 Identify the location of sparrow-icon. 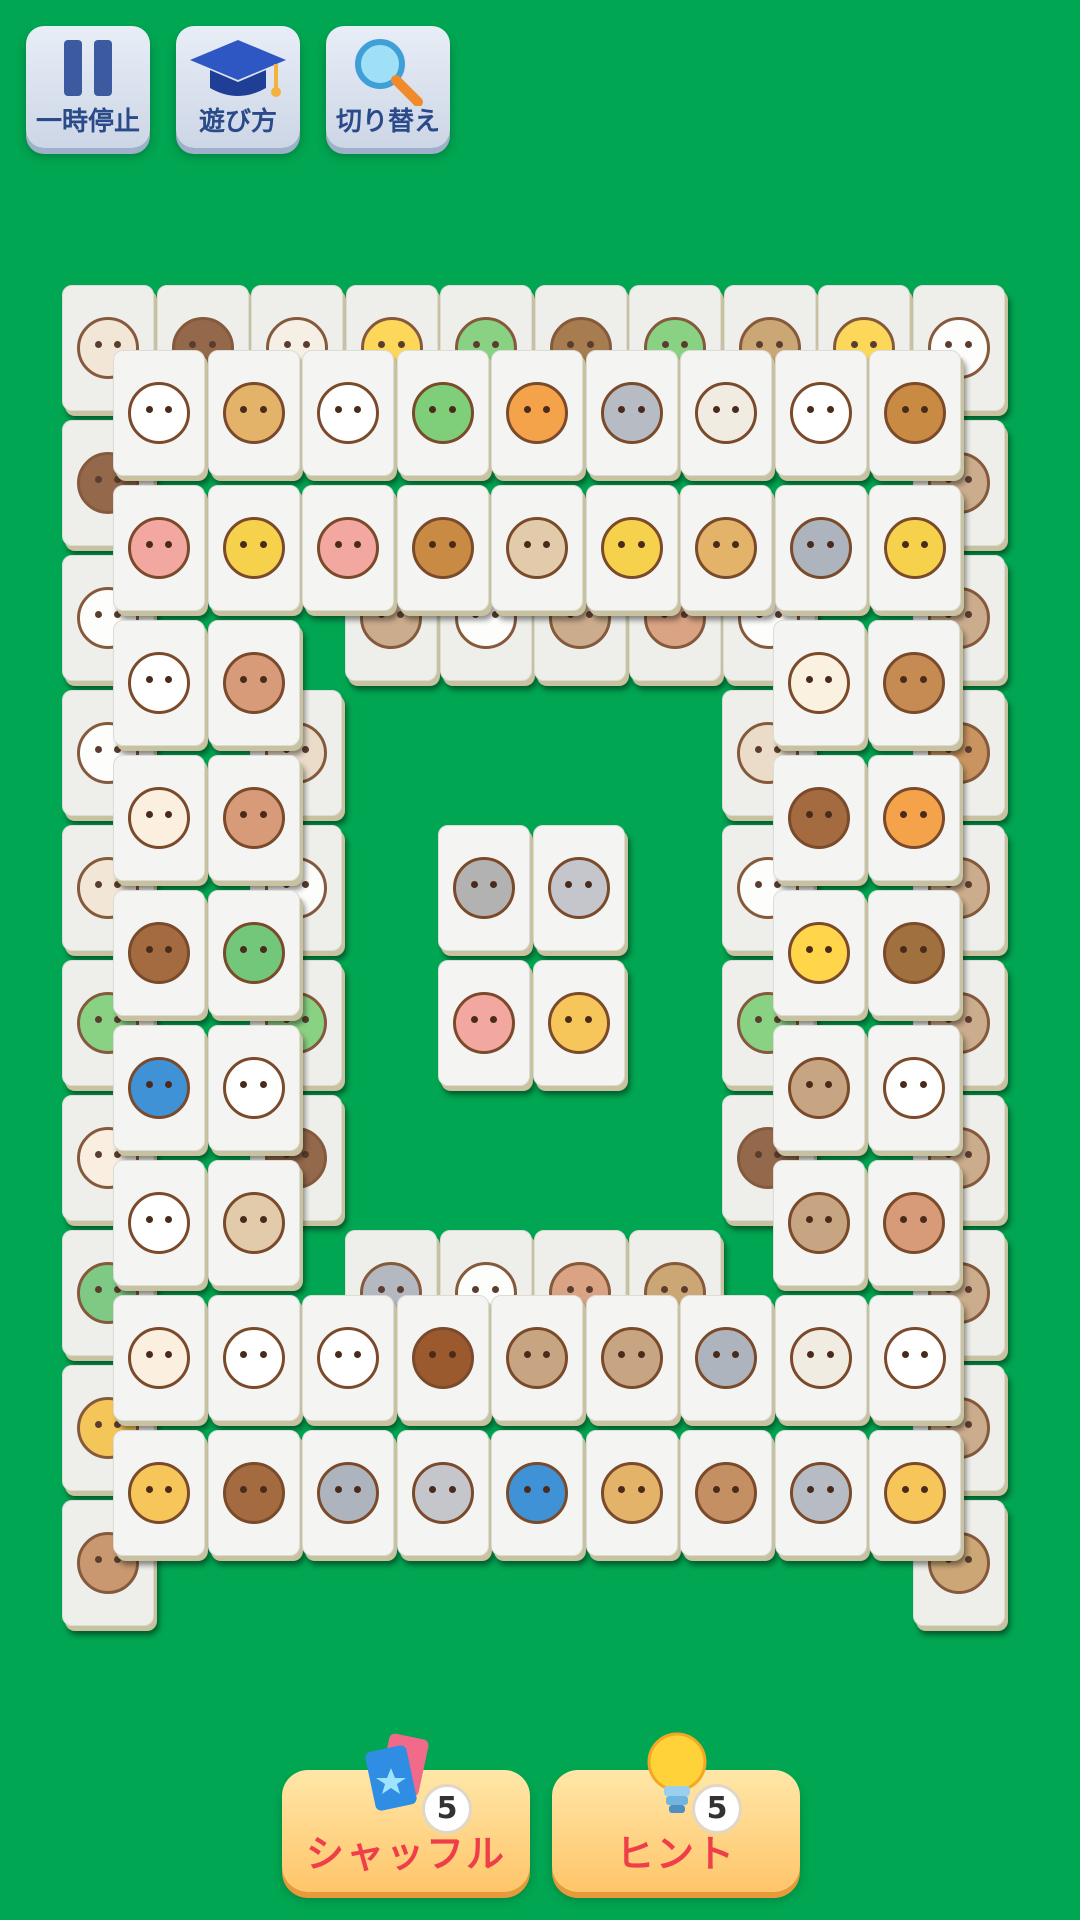
(726, 1493).